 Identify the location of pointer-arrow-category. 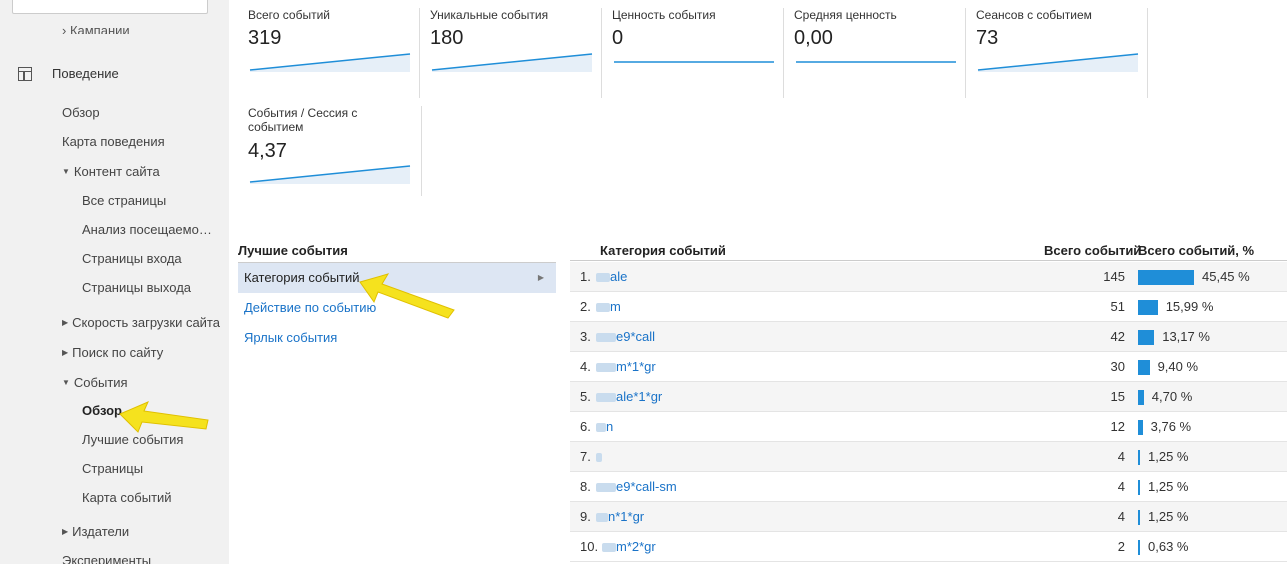
(407, 296).